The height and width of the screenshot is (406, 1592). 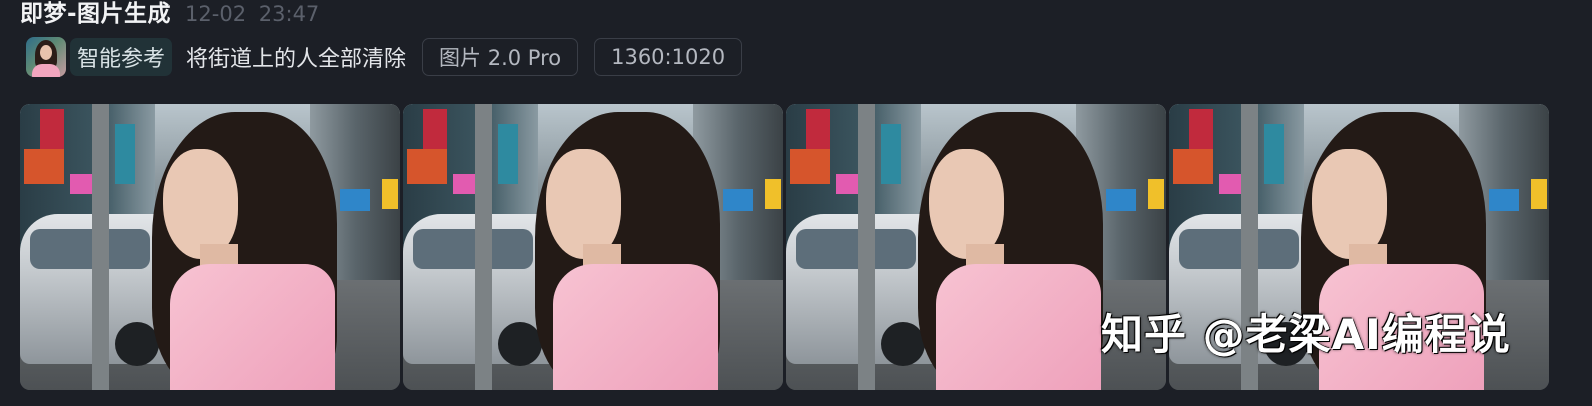 What do you see at coordinates (1306, 334) in the screenshot?
I see `watermark: 知乎 @老梁AI编程说` at bounding box center [1306, 334].